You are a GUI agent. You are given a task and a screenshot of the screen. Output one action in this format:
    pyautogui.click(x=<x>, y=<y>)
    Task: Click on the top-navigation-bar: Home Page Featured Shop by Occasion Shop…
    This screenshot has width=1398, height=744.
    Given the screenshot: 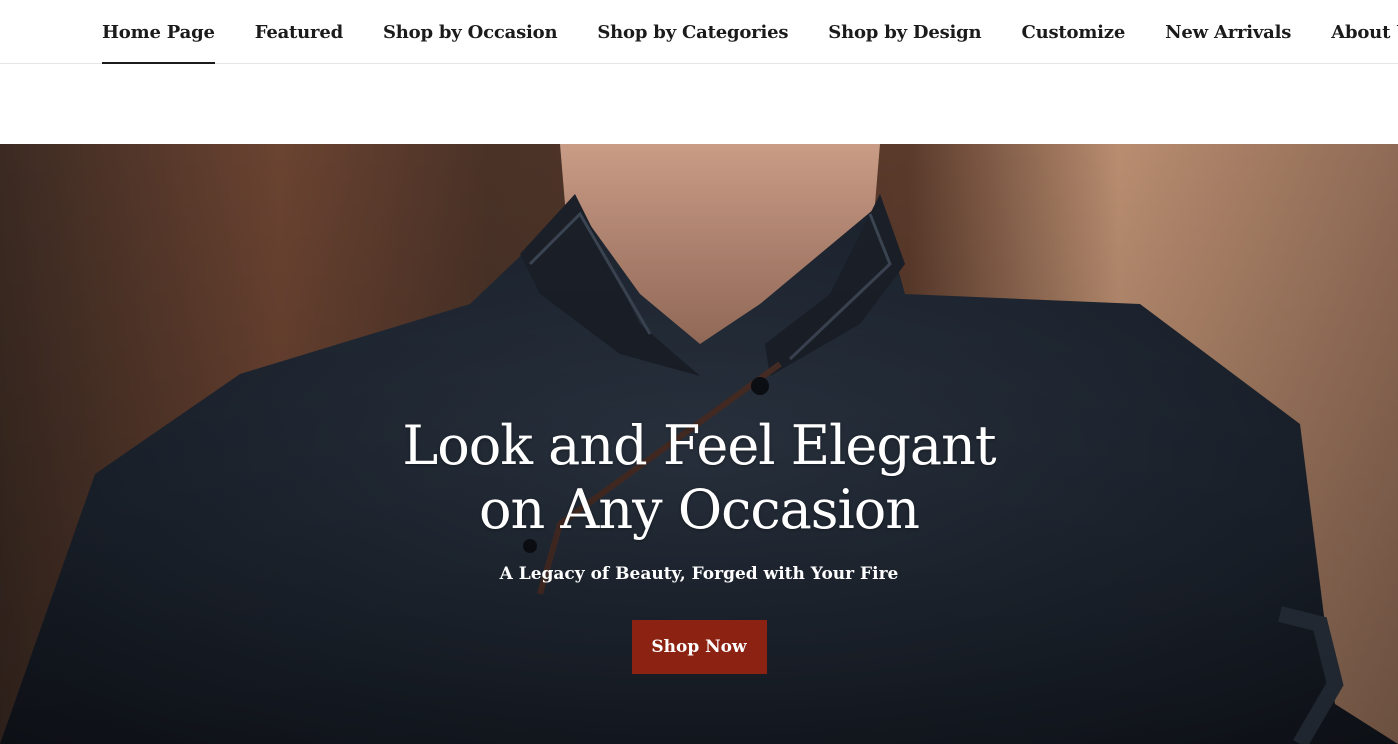 What is the action you would take?
    pyautogui.click(x=699, y=32)
    